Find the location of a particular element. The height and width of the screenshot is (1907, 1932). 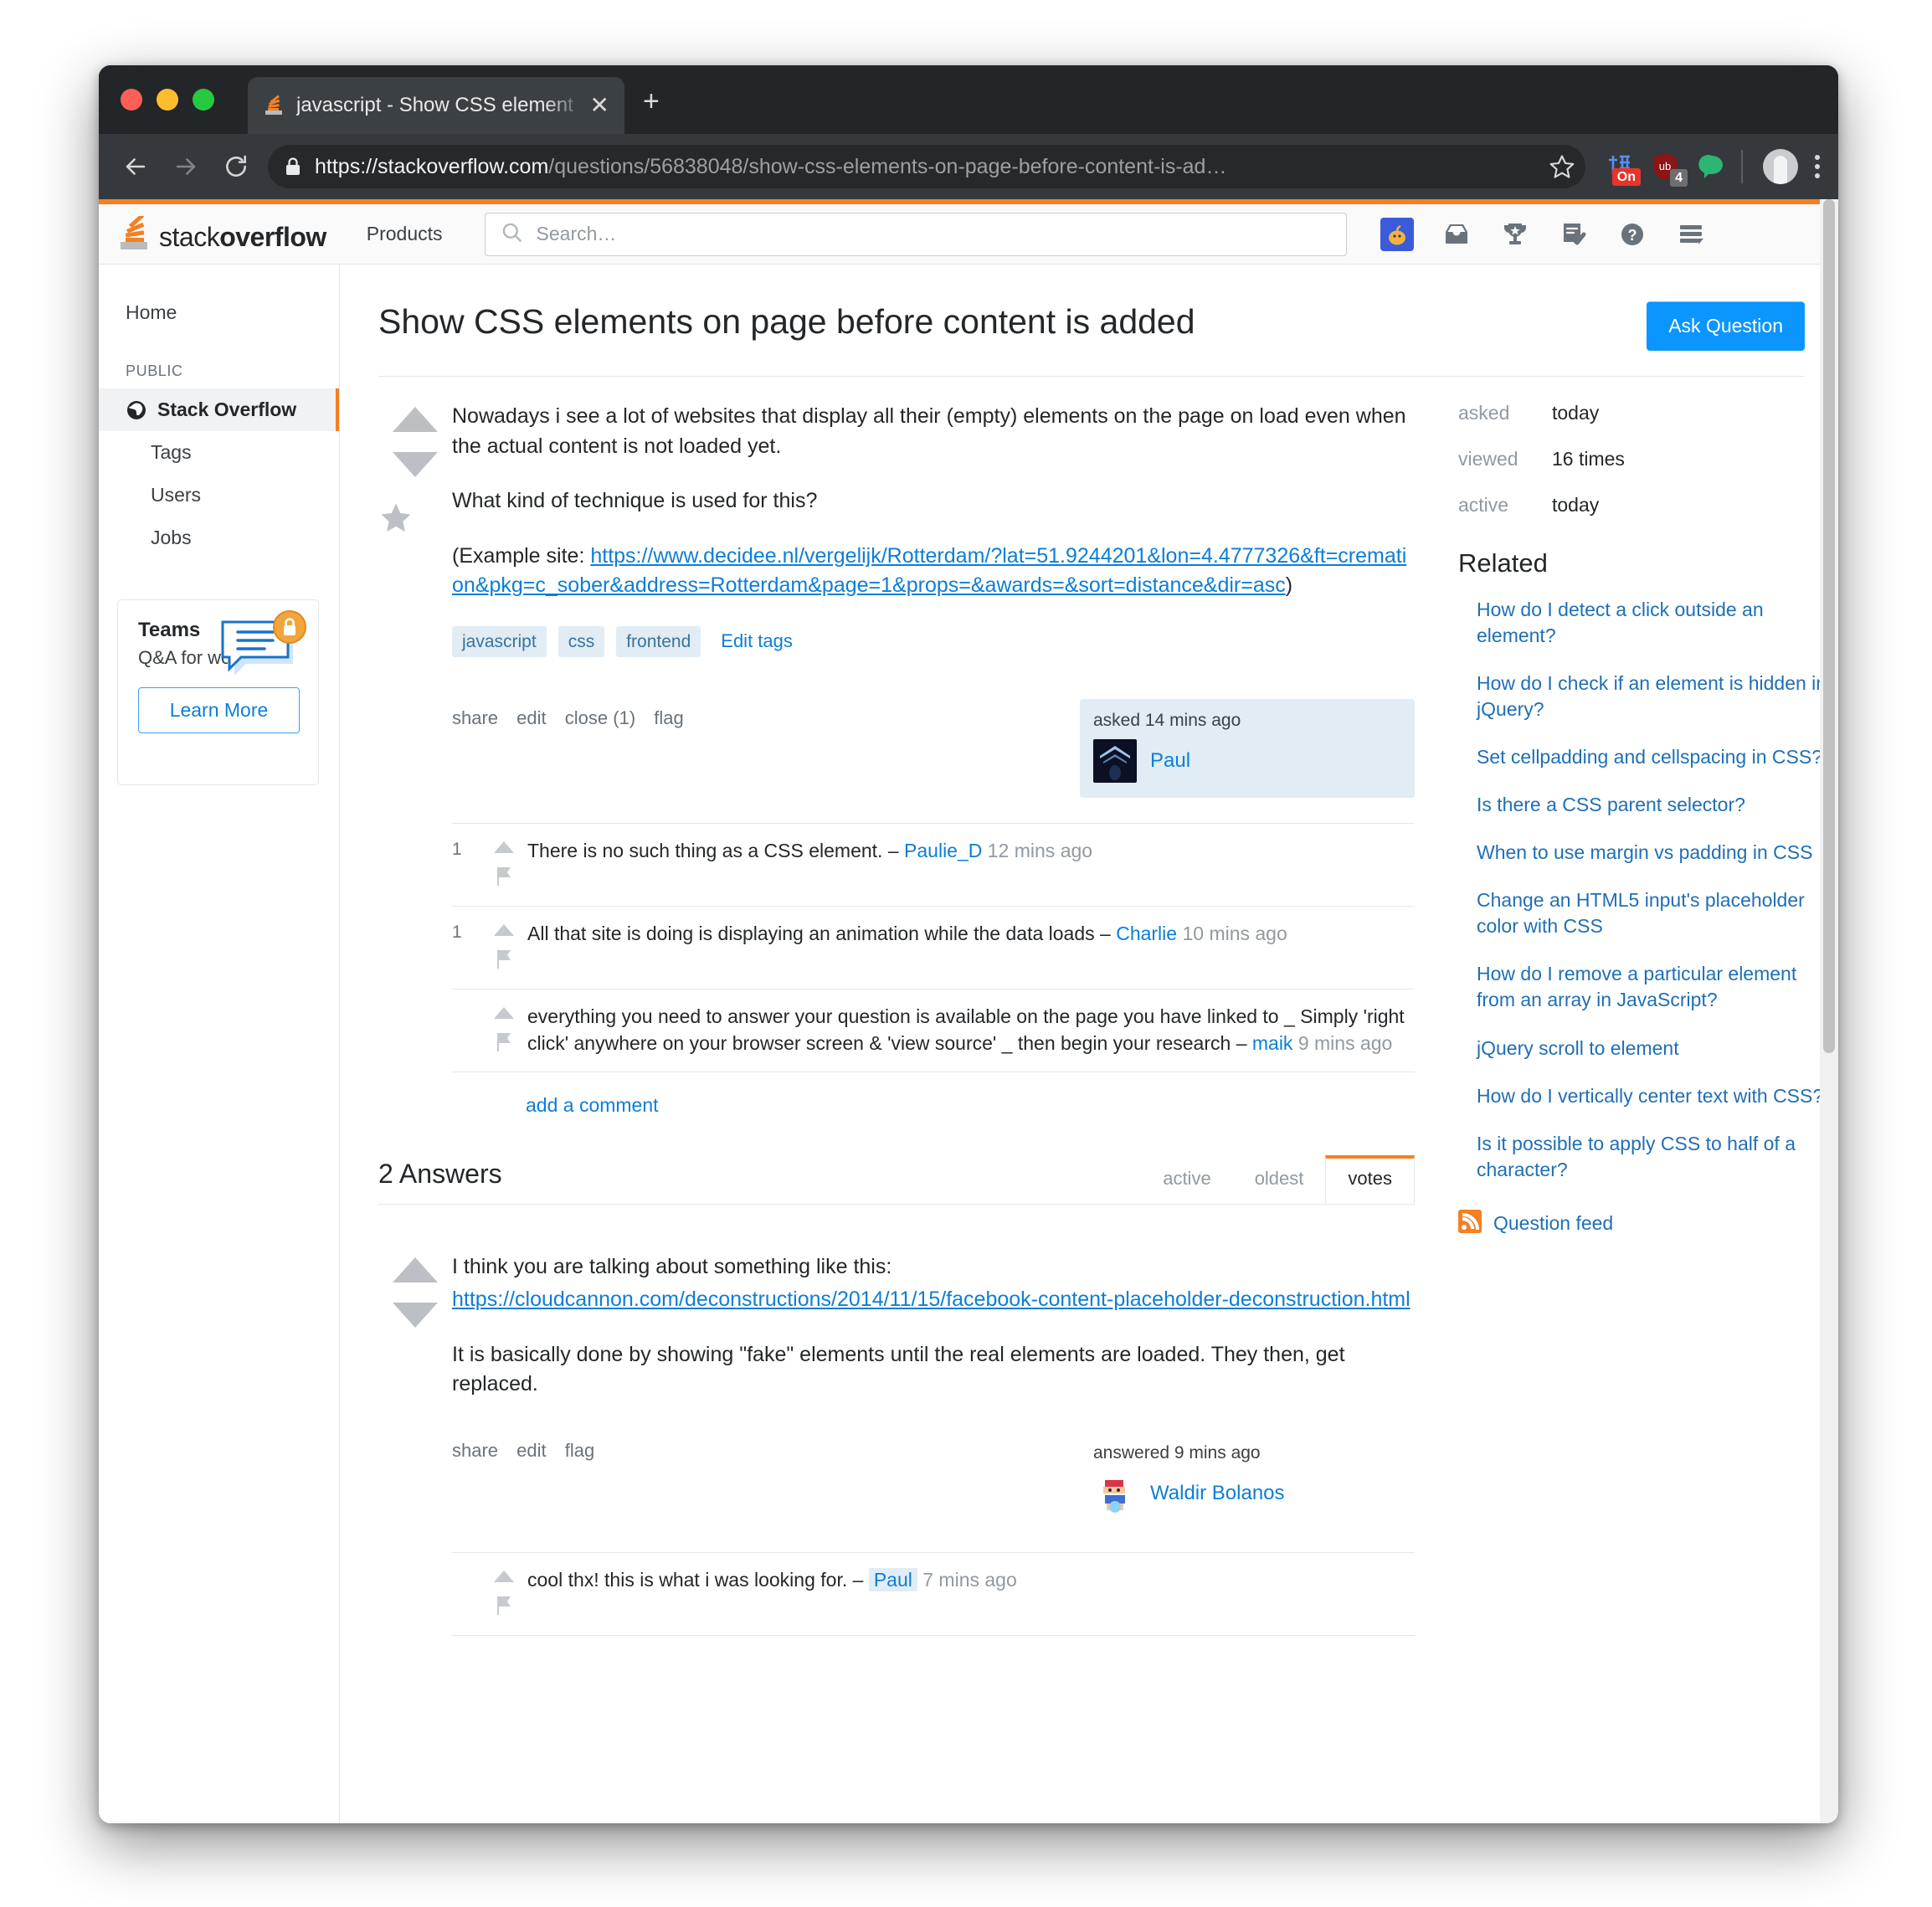

tab-votes: votes is located at coordinates (1370, 1179).